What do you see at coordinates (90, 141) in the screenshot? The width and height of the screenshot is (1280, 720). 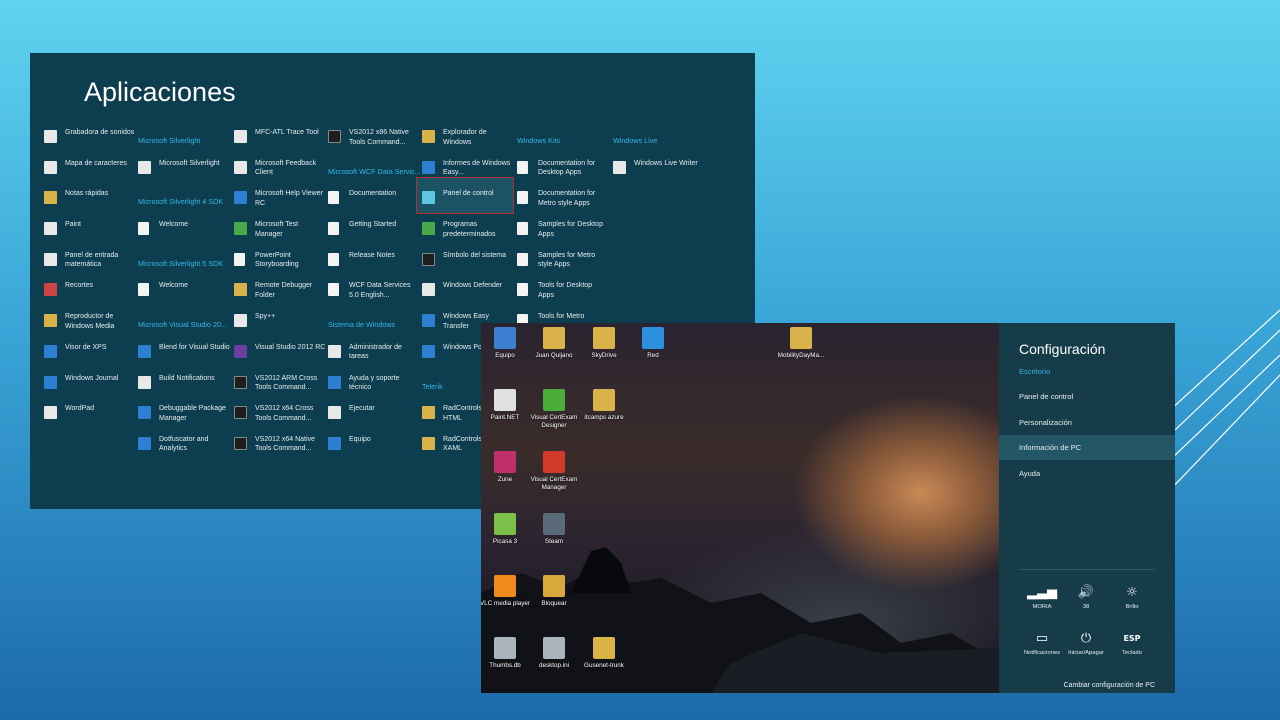 I see `app-tile: Grabadora de sonidos` at bounding box center [90, 141].